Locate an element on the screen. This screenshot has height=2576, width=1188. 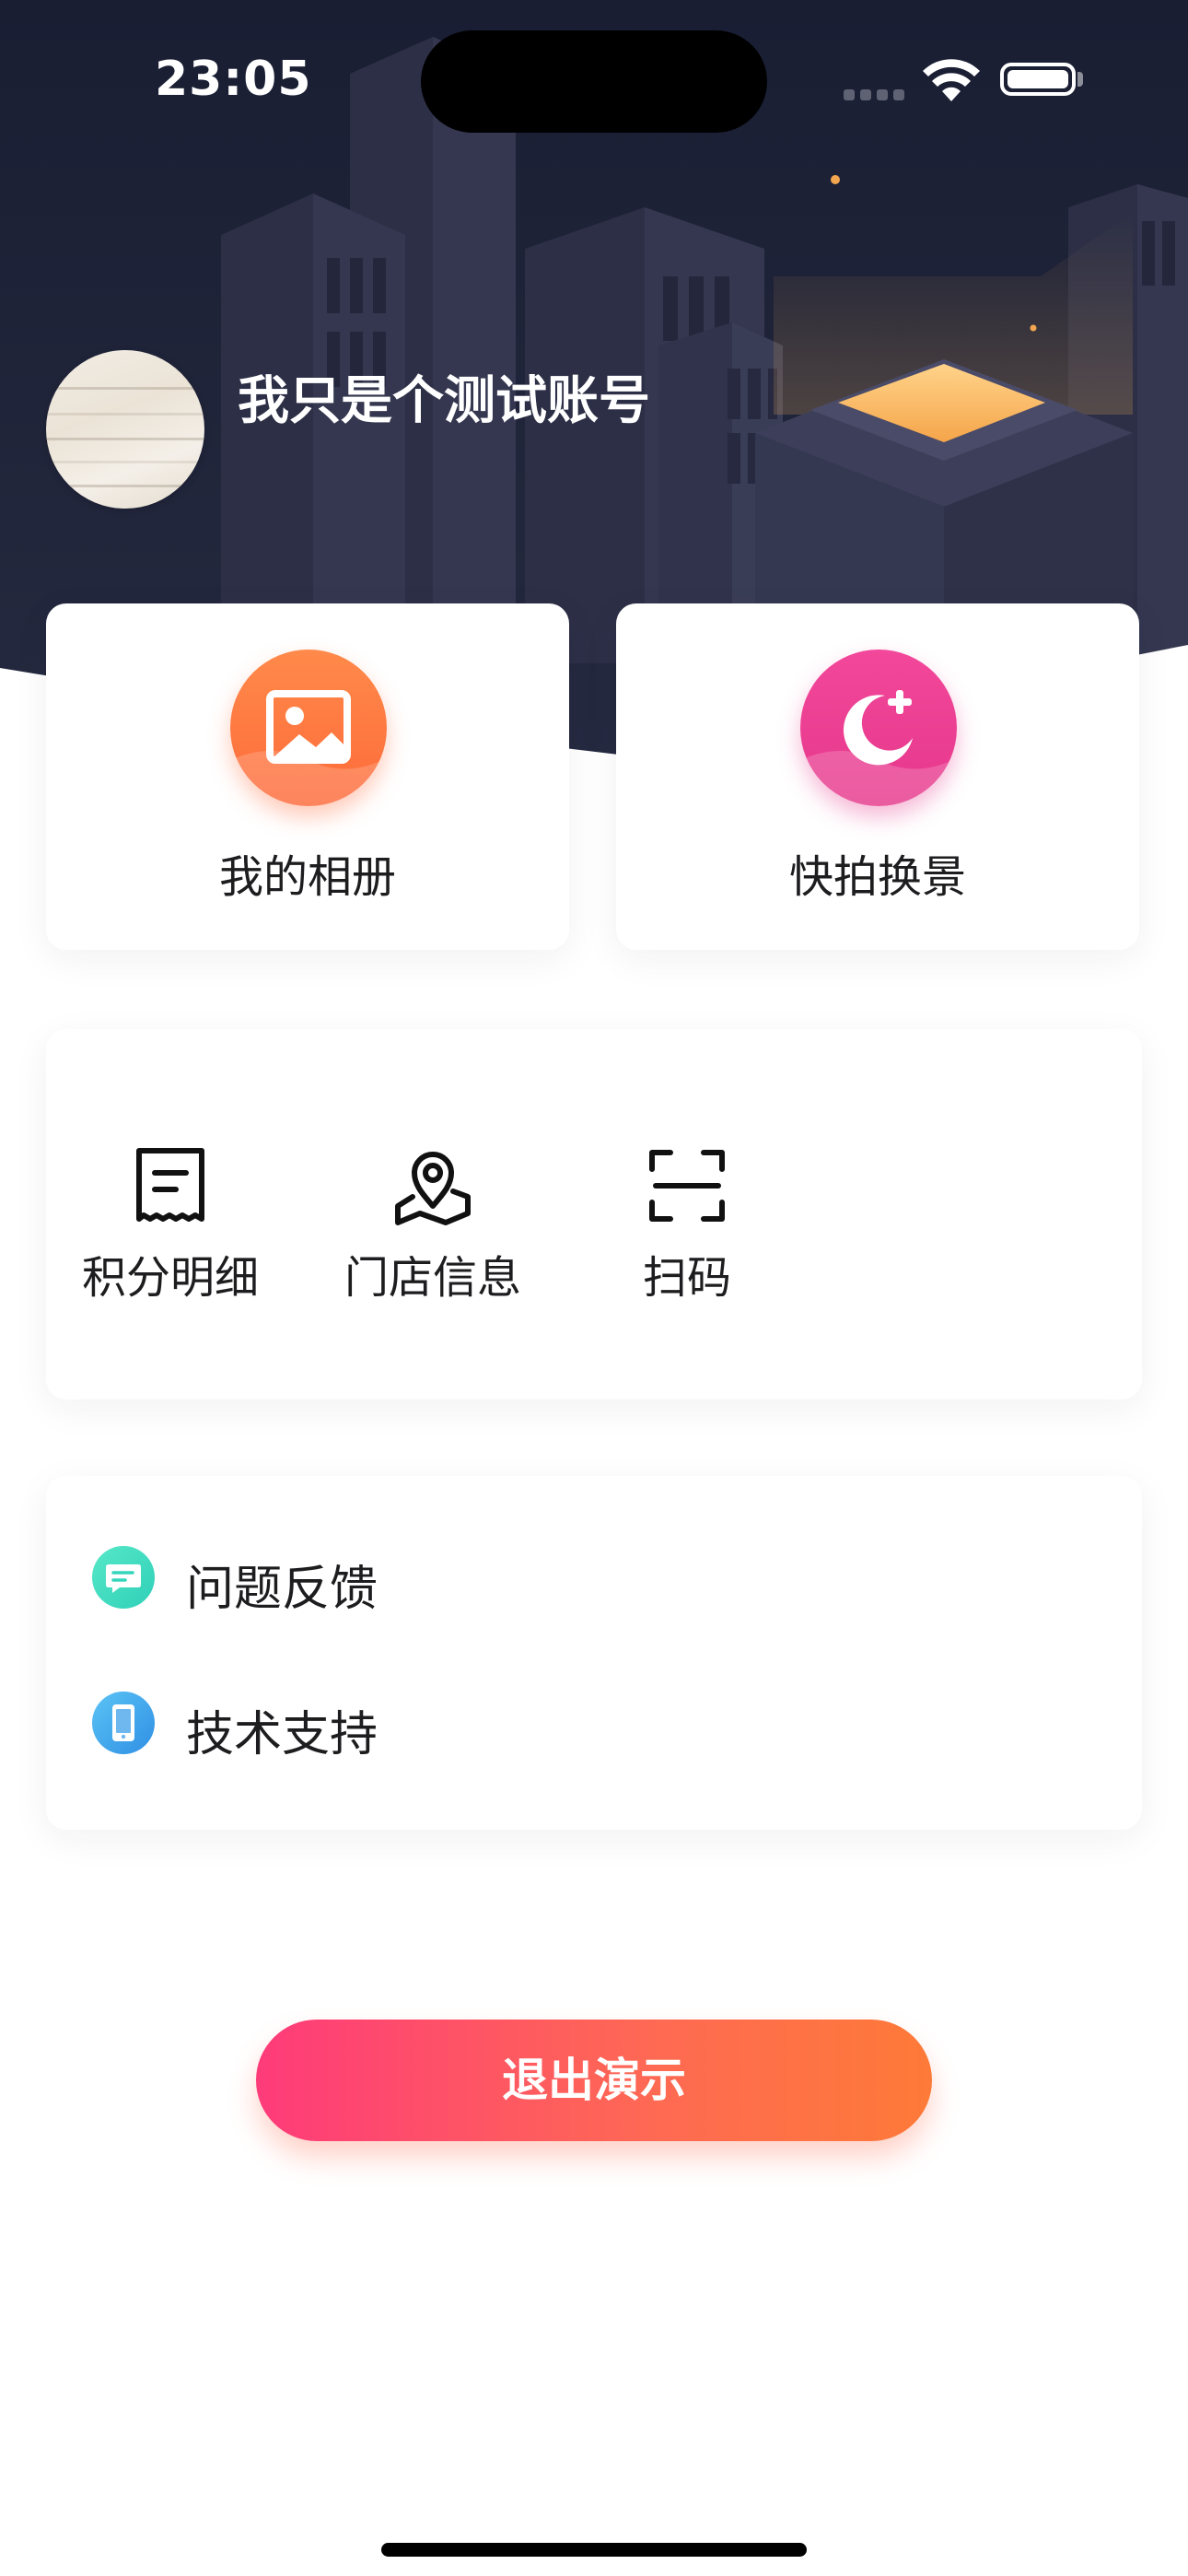
quick-shot-card: 快拍换景 is located at coordinates (877, 776).